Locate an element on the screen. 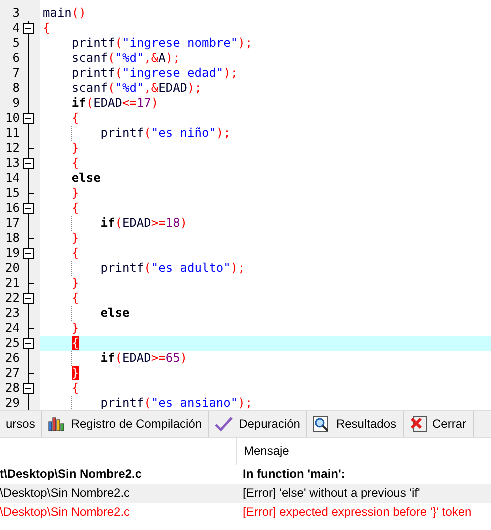  code-line: printf("ingrese edad"); is located at coordinates (155, 73).